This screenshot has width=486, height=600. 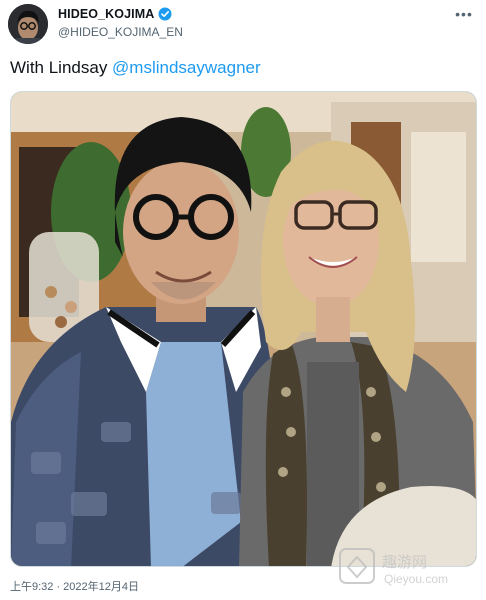 I want to click on site-watermark: 趣游网 Qieyou.com, so click(x=405, y=567).